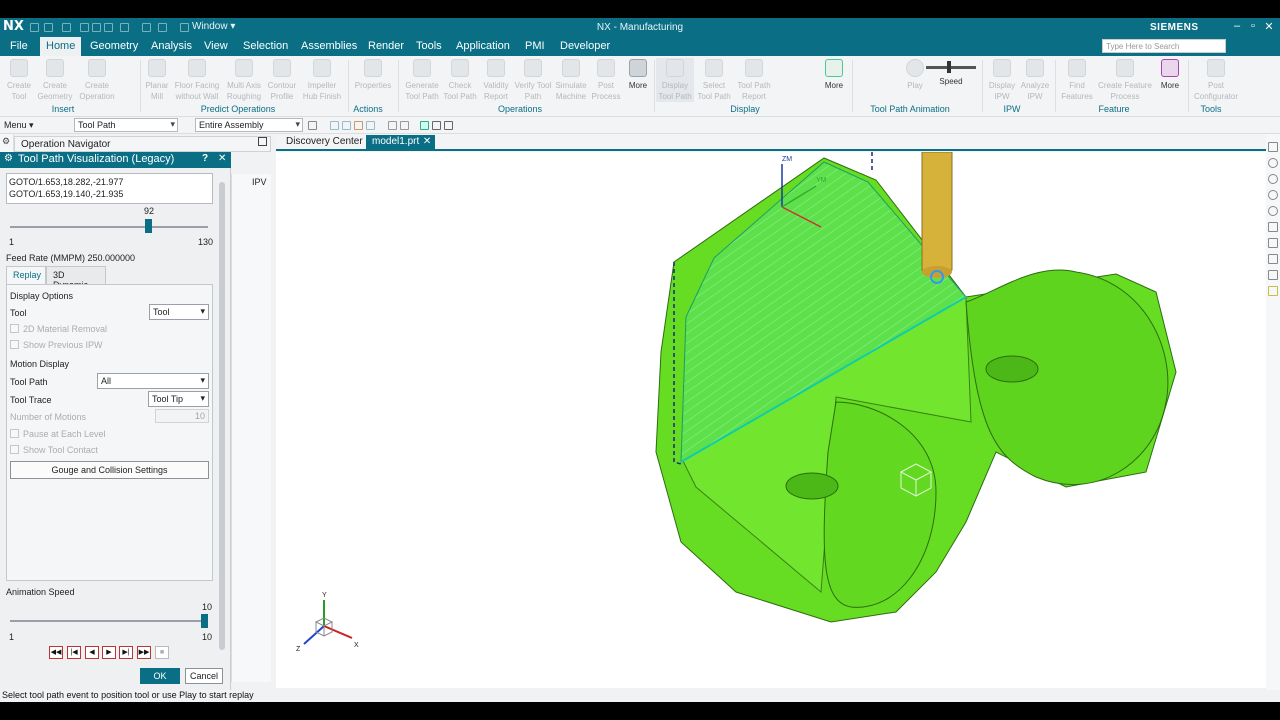 The image size is (1280, 720). Describe the element at coordinates (97, 80) in the screenshot. I see `create-operation-button: Create Operation` at that location.